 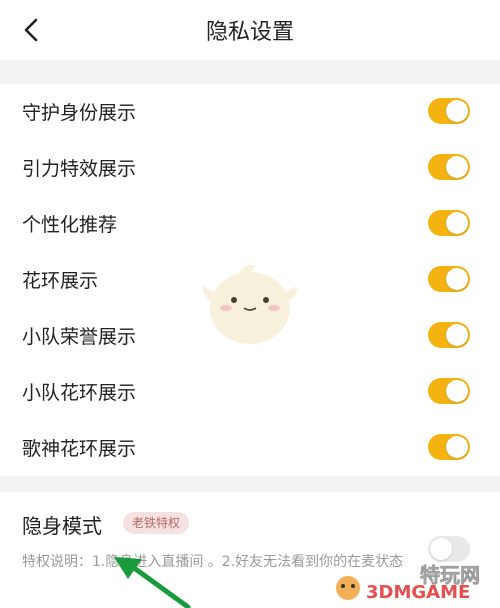 What do you see at coordinates (156, 523) in the screenshot?
I see `privilege-badge: 老铁特权` at bounding box center [156, 523].